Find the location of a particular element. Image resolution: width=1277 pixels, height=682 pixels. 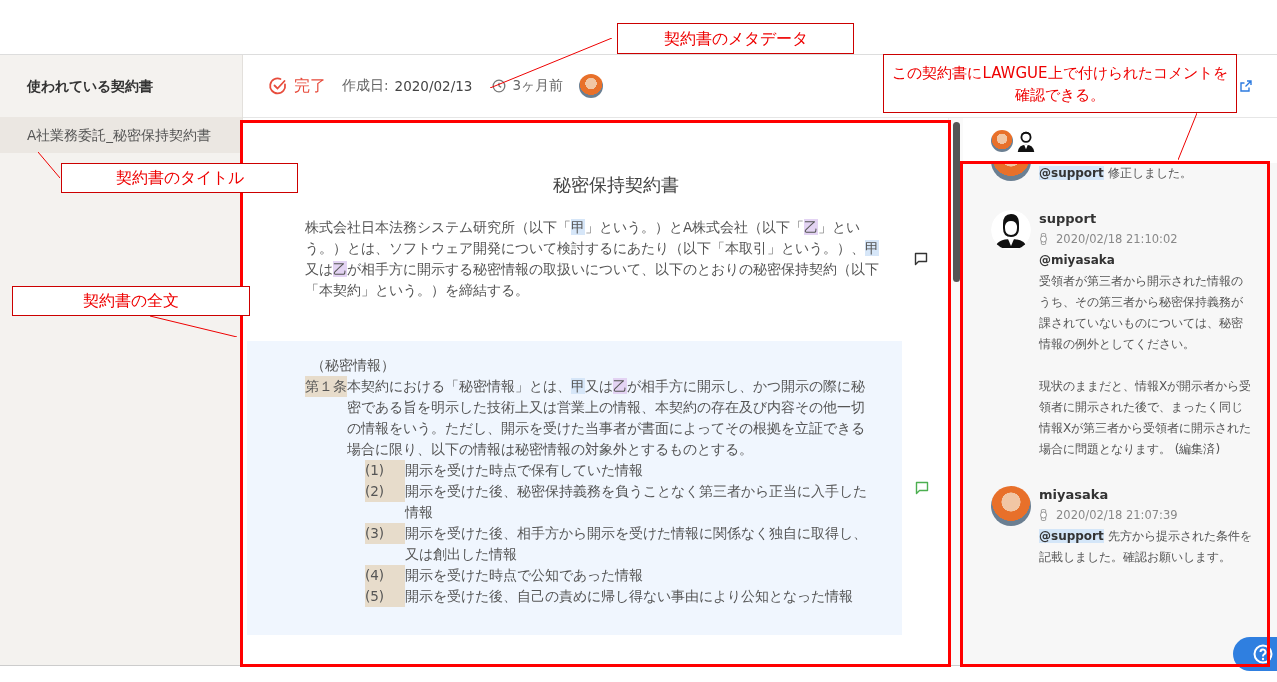

item-number: (4) is located at coordinates (385, 575).